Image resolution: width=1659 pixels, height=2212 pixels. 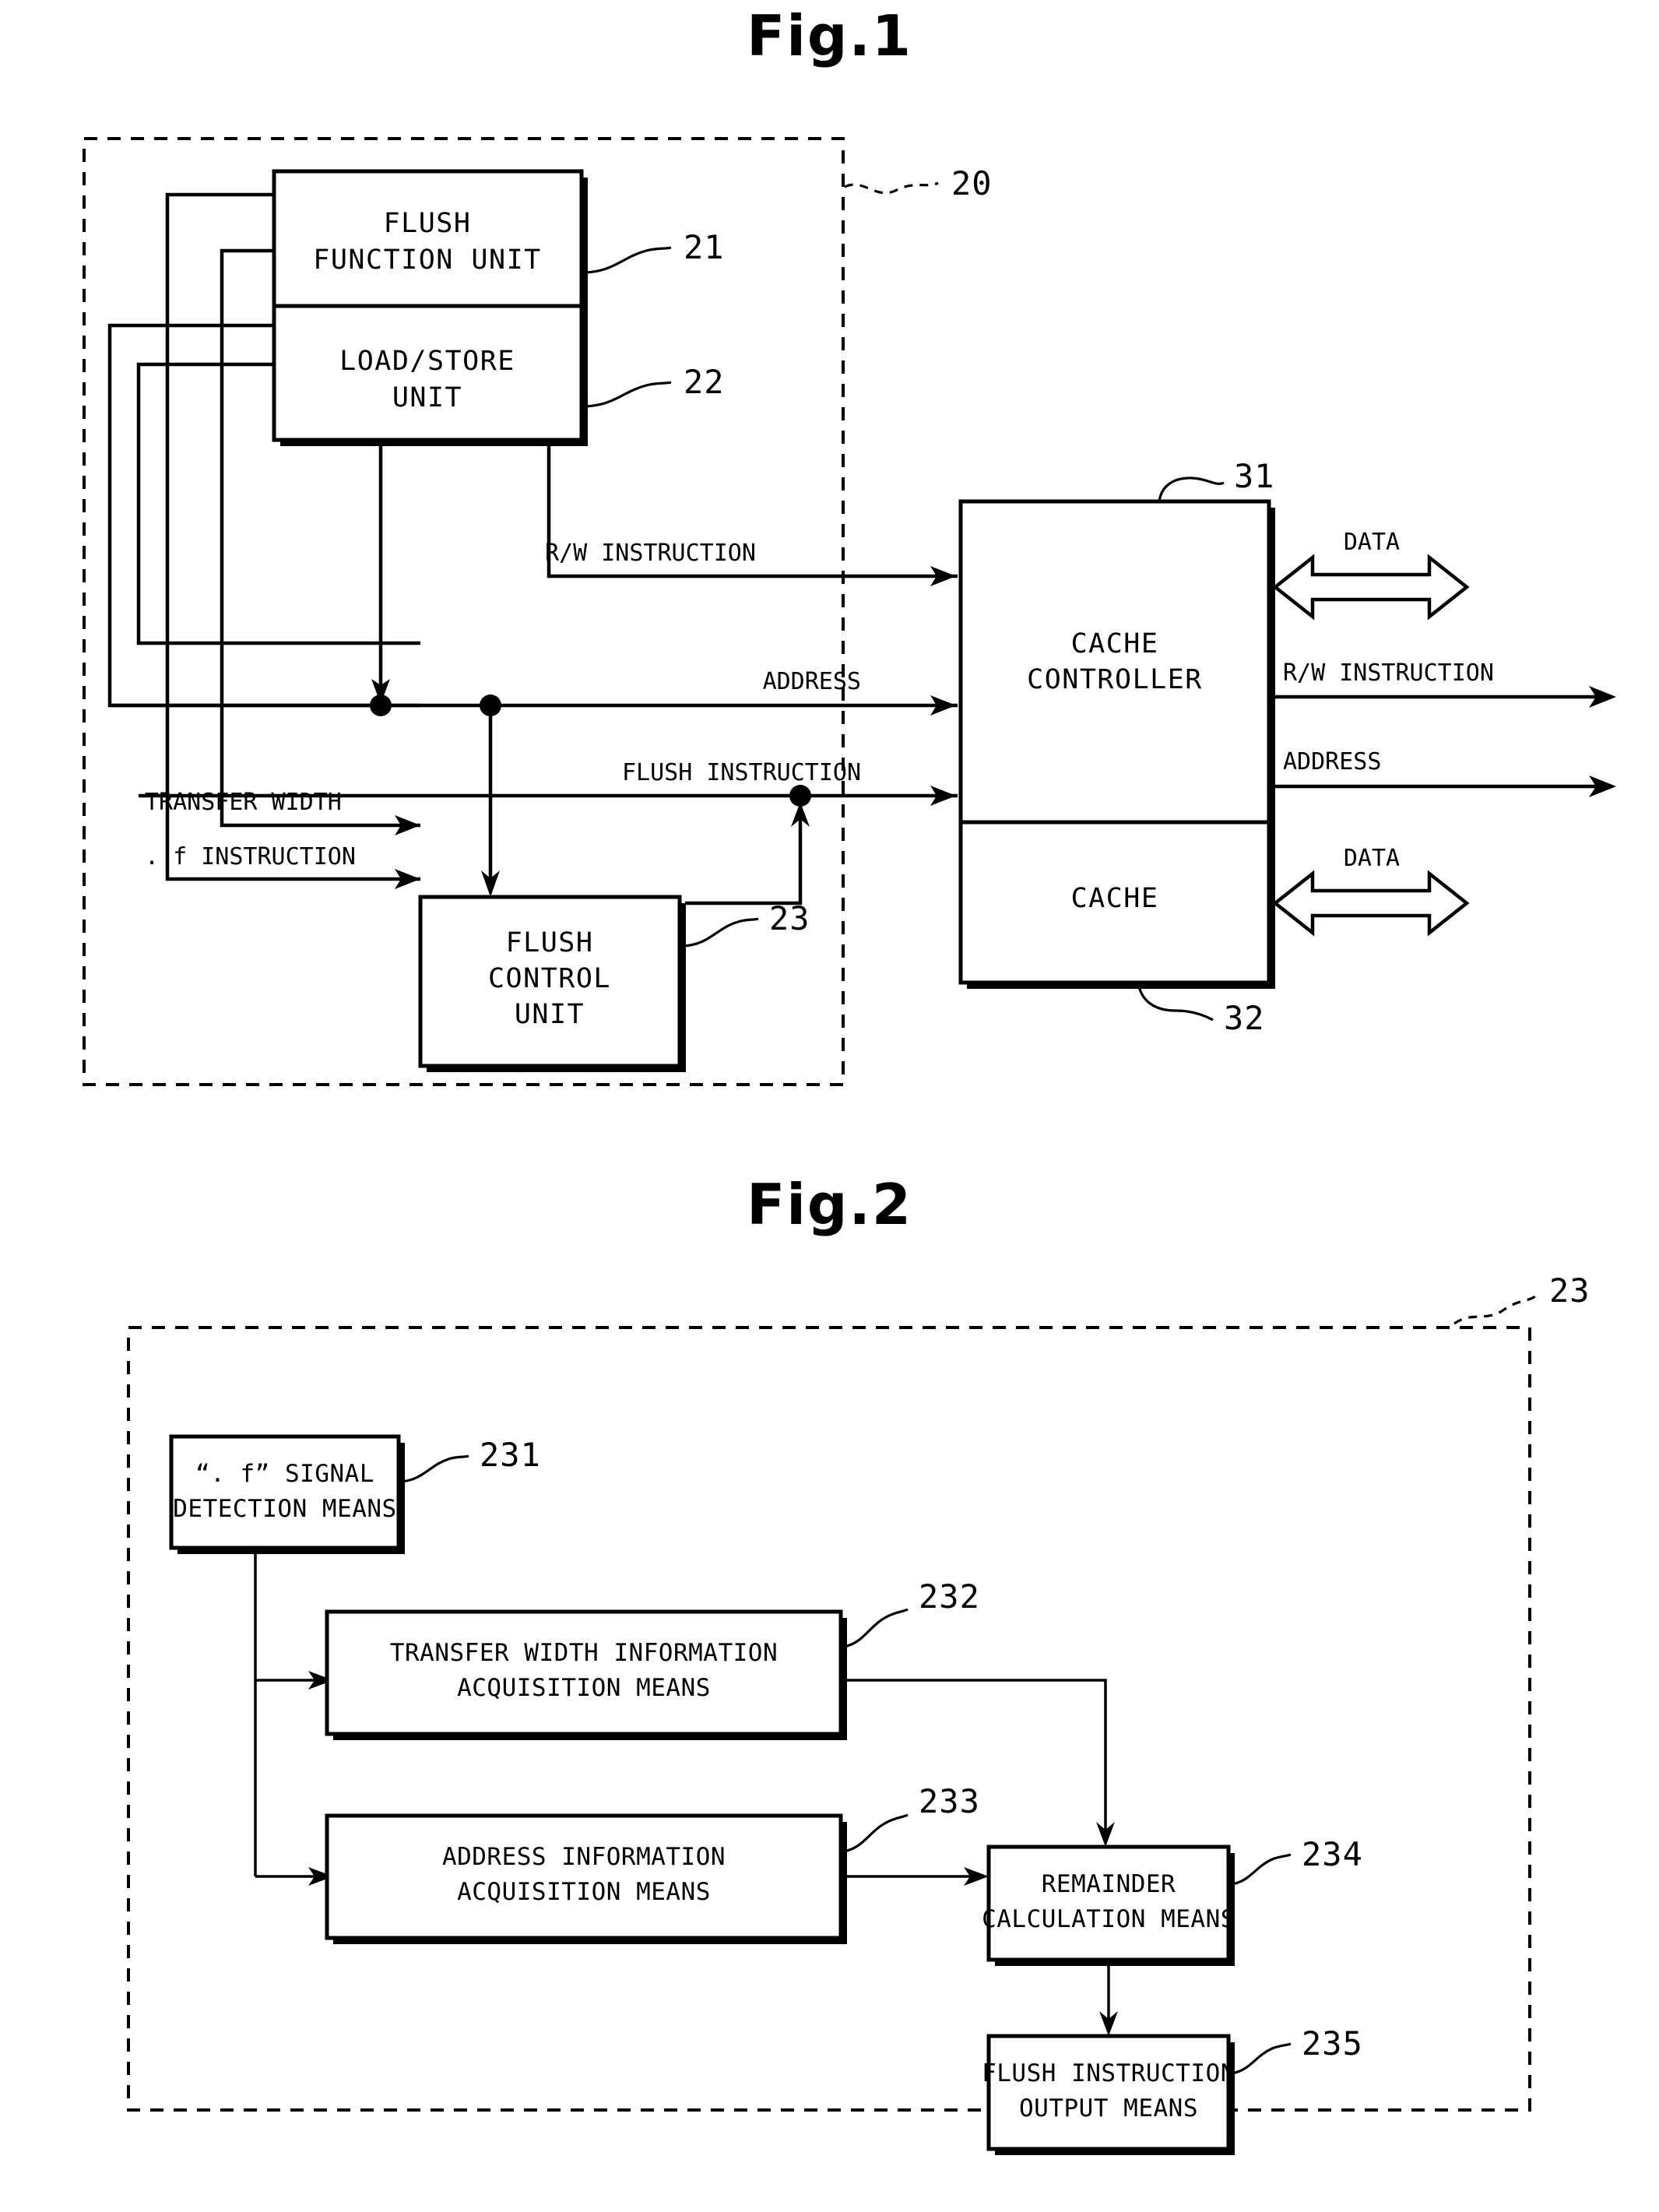 I want to click on load-store-unit-label-line1: LOAD/STORE, so click(x=427, y=361).